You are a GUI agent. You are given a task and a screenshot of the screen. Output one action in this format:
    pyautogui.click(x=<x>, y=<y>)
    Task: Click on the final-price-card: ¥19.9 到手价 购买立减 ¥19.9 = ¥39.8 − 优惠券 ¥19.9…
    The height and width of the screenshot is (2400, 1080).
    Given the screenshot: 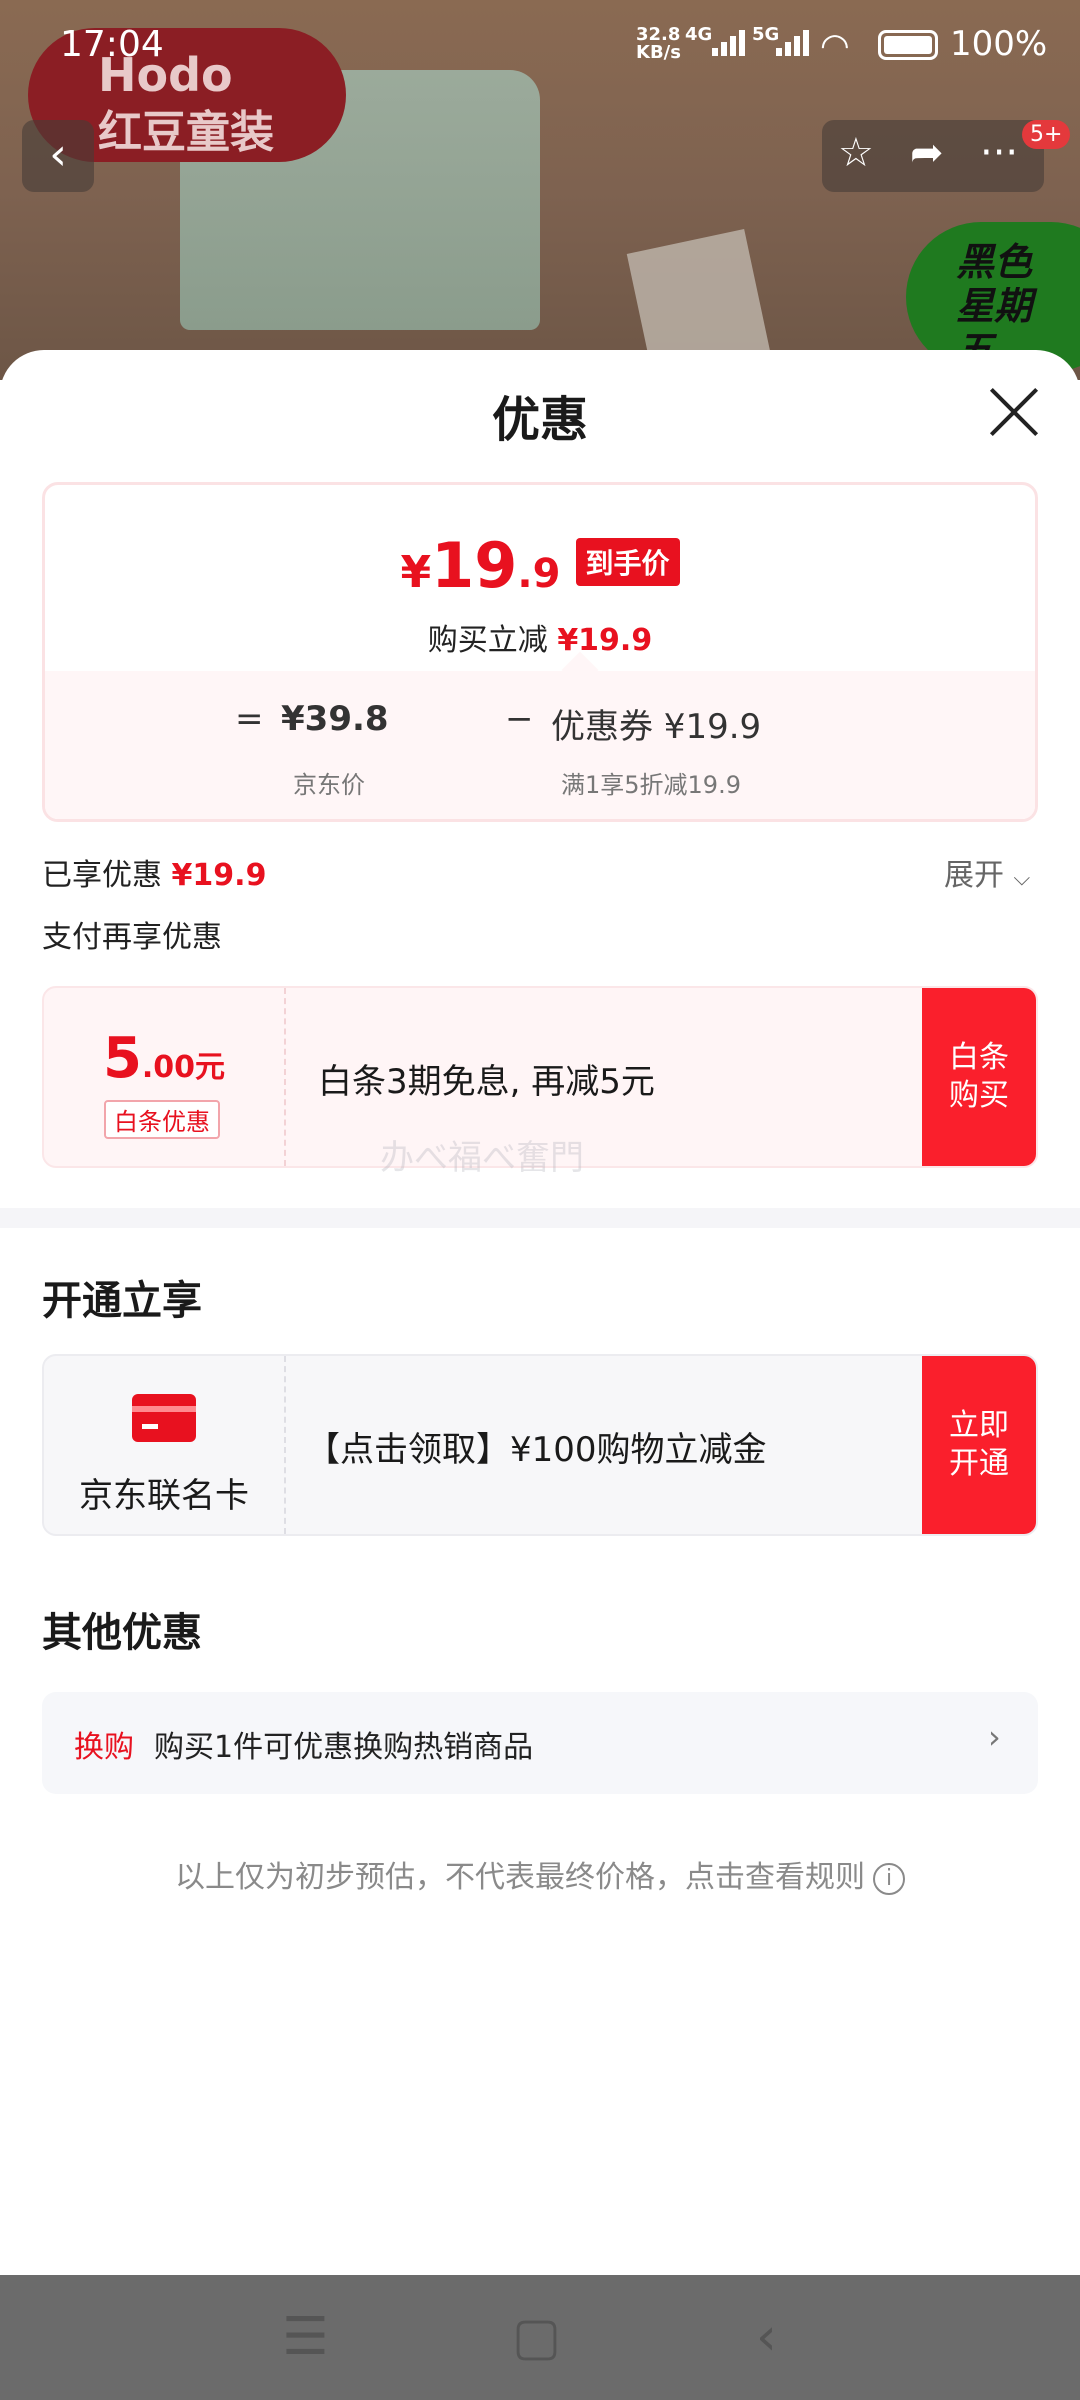 What is the action you would take?
    pyautogui.click(x=540, y=652)
    